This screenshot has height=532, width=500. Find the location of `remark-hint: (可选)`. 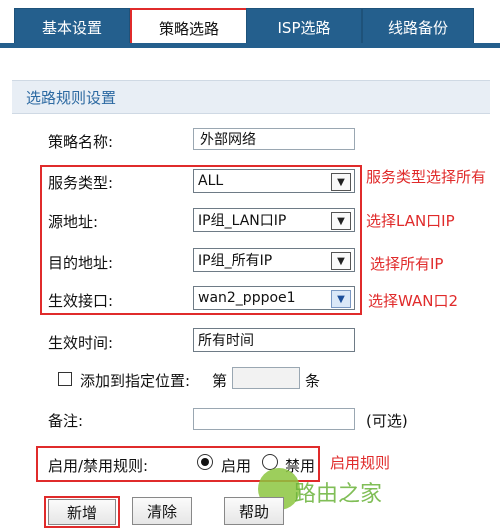

remark-hint: (可选) is located at coordinates (387, 421).